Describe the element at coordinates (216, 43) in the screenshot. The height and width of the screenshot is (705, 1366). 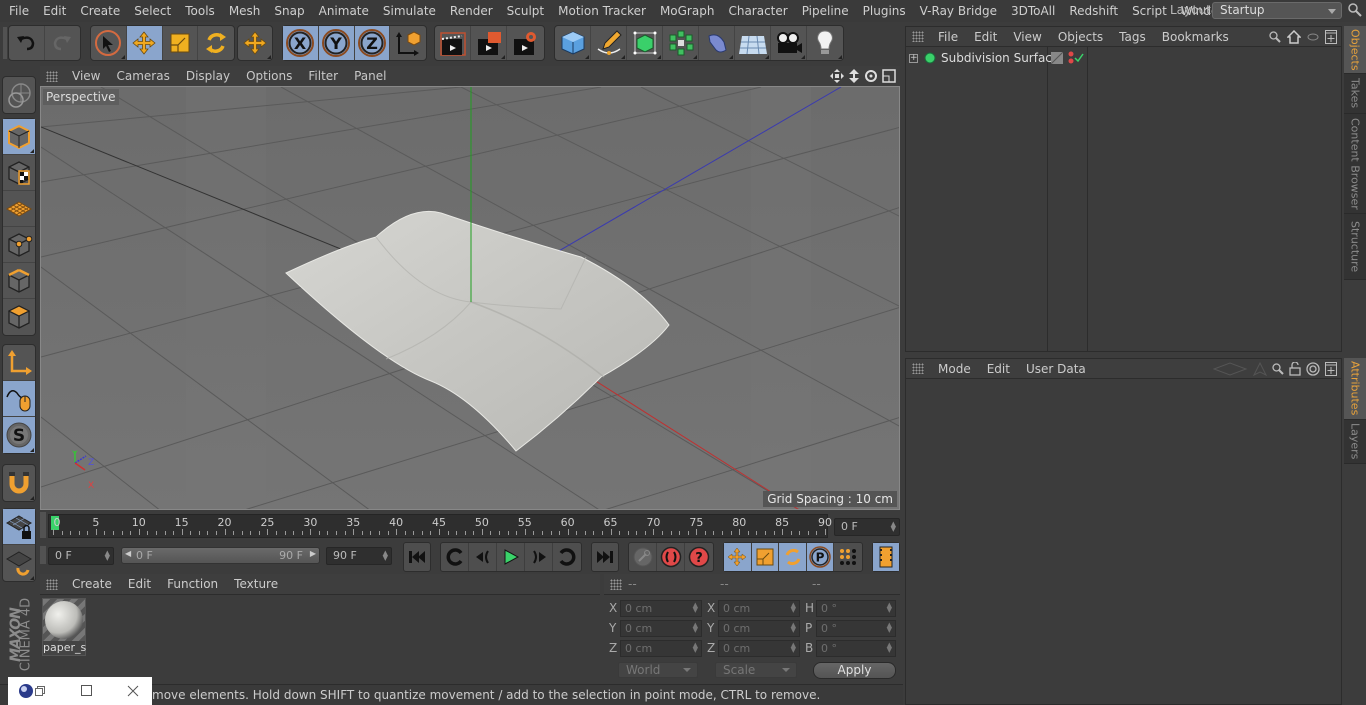
I see `rotate-button` at that location.